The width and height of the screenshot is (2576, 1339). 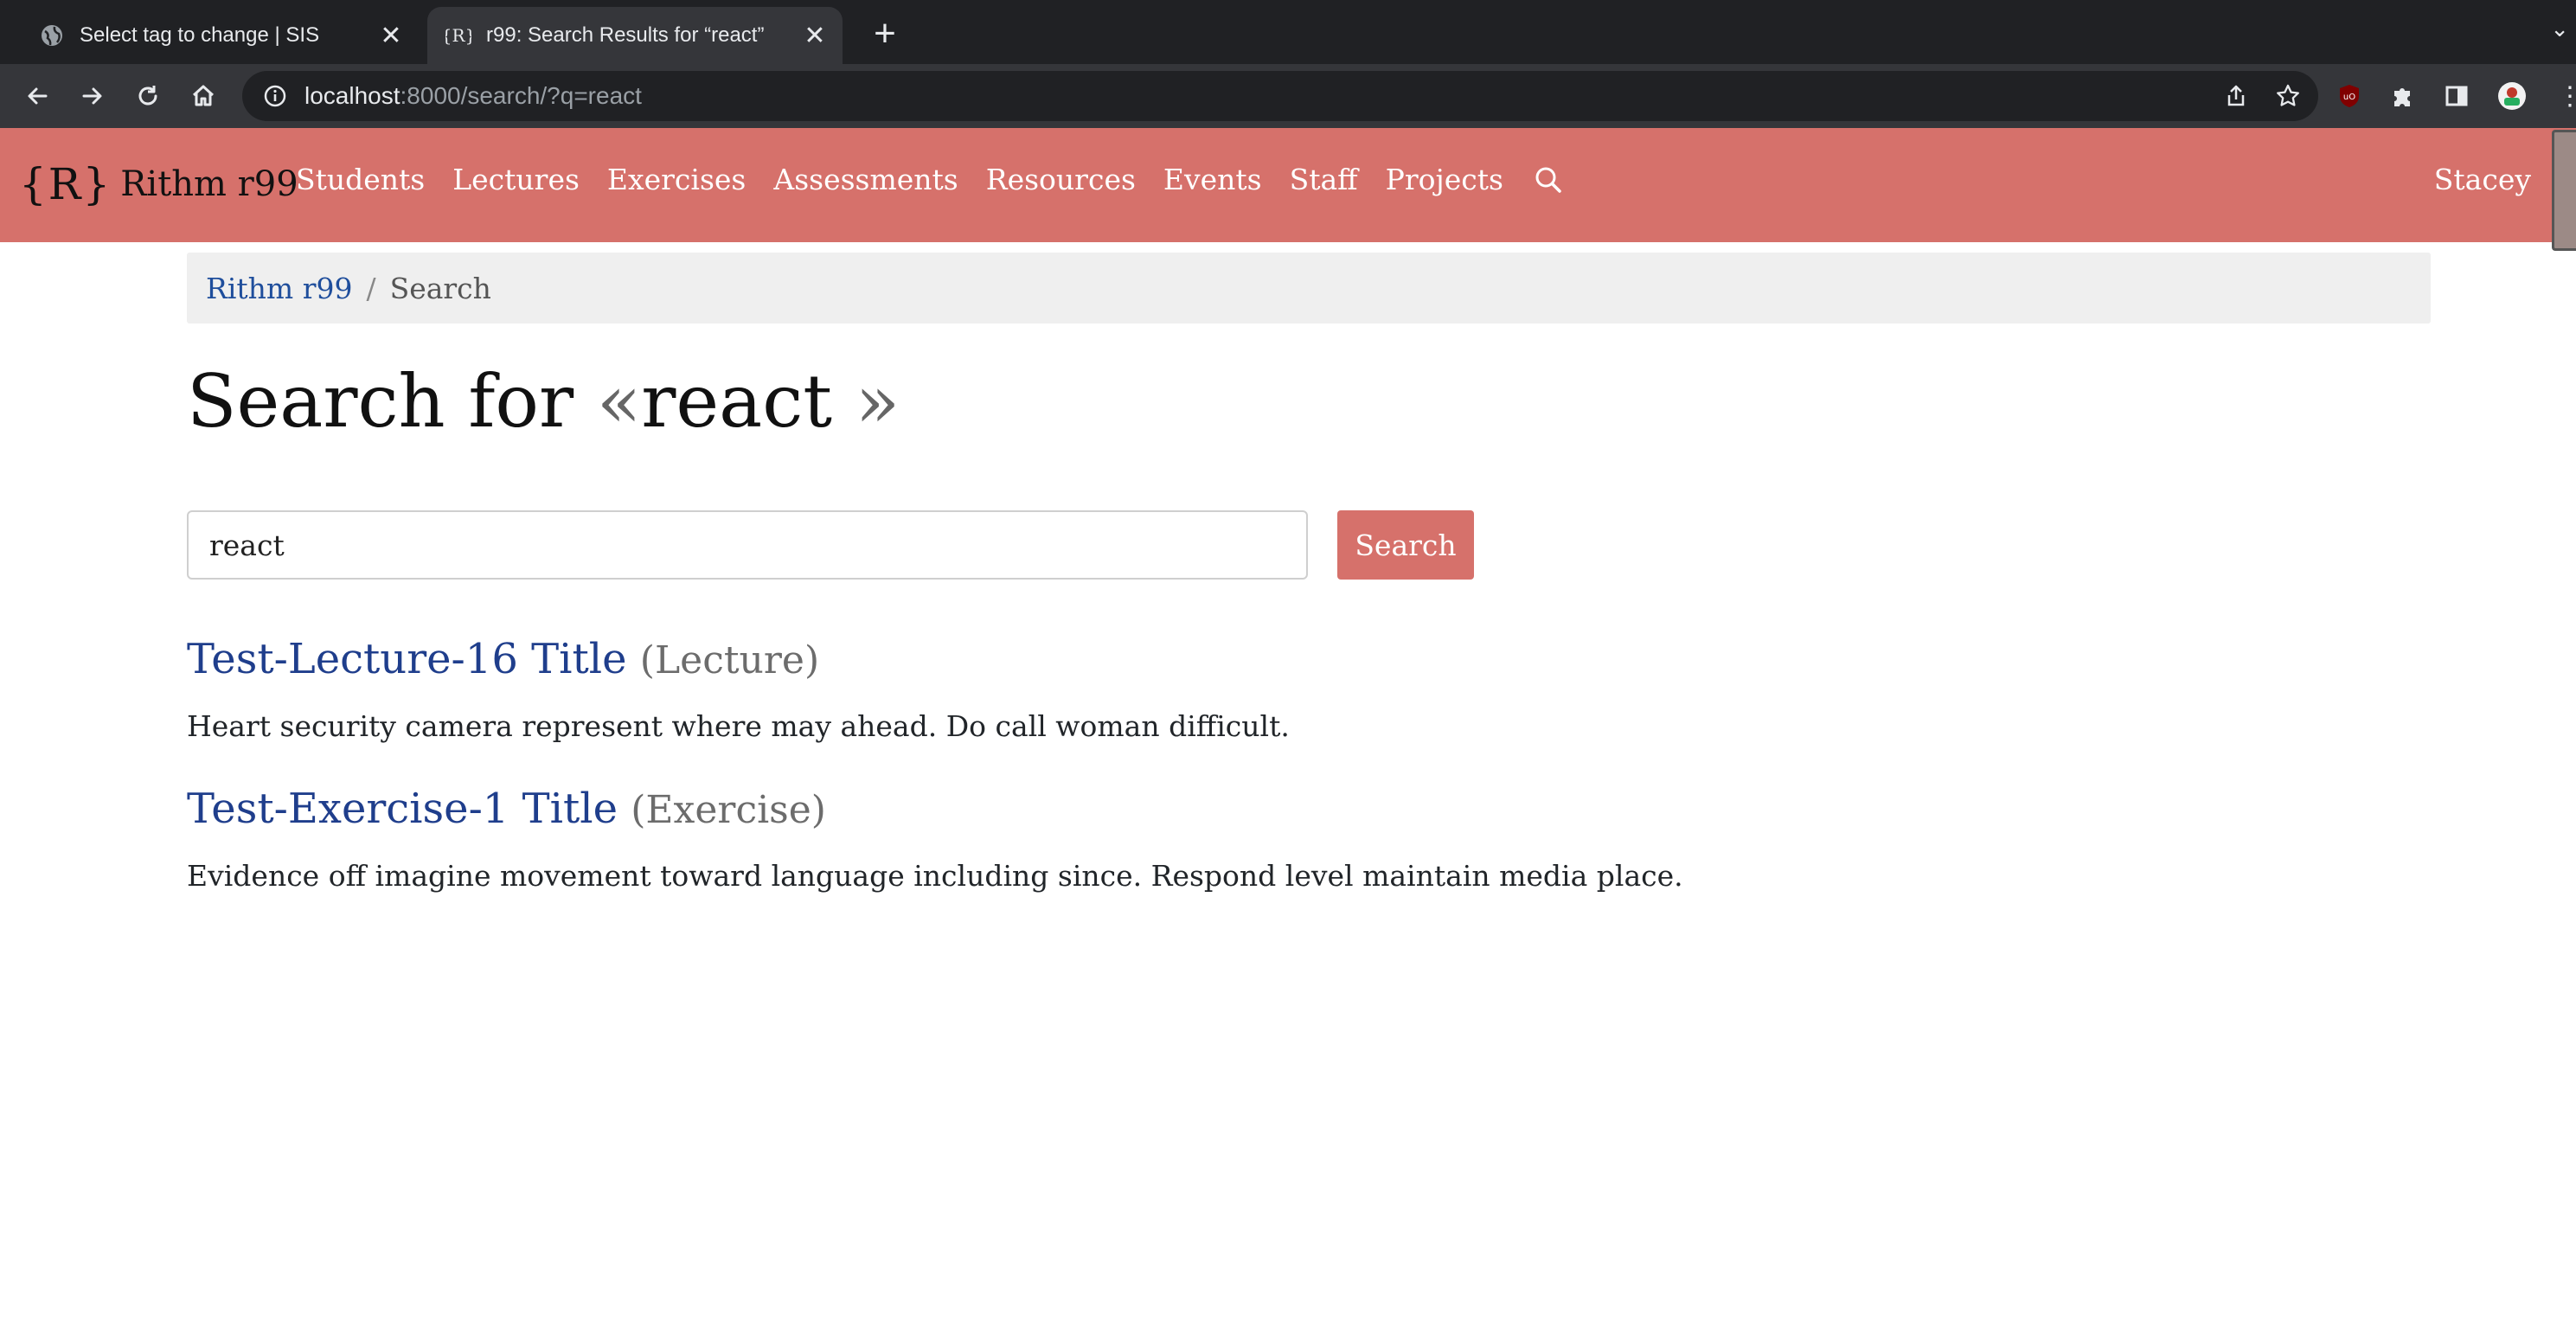 What do you see at coordinates (65, 184) in the screenshot?
I see `rithm-logo: {R}` at bounding box center [65, 184].